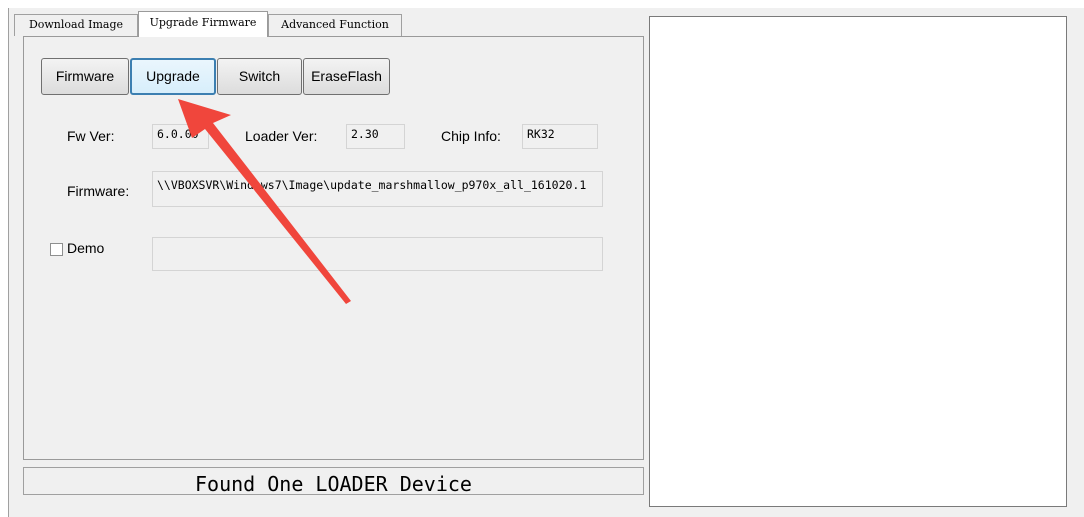  I want to click on upgrade-button: Upgrade, so click(173, 76).